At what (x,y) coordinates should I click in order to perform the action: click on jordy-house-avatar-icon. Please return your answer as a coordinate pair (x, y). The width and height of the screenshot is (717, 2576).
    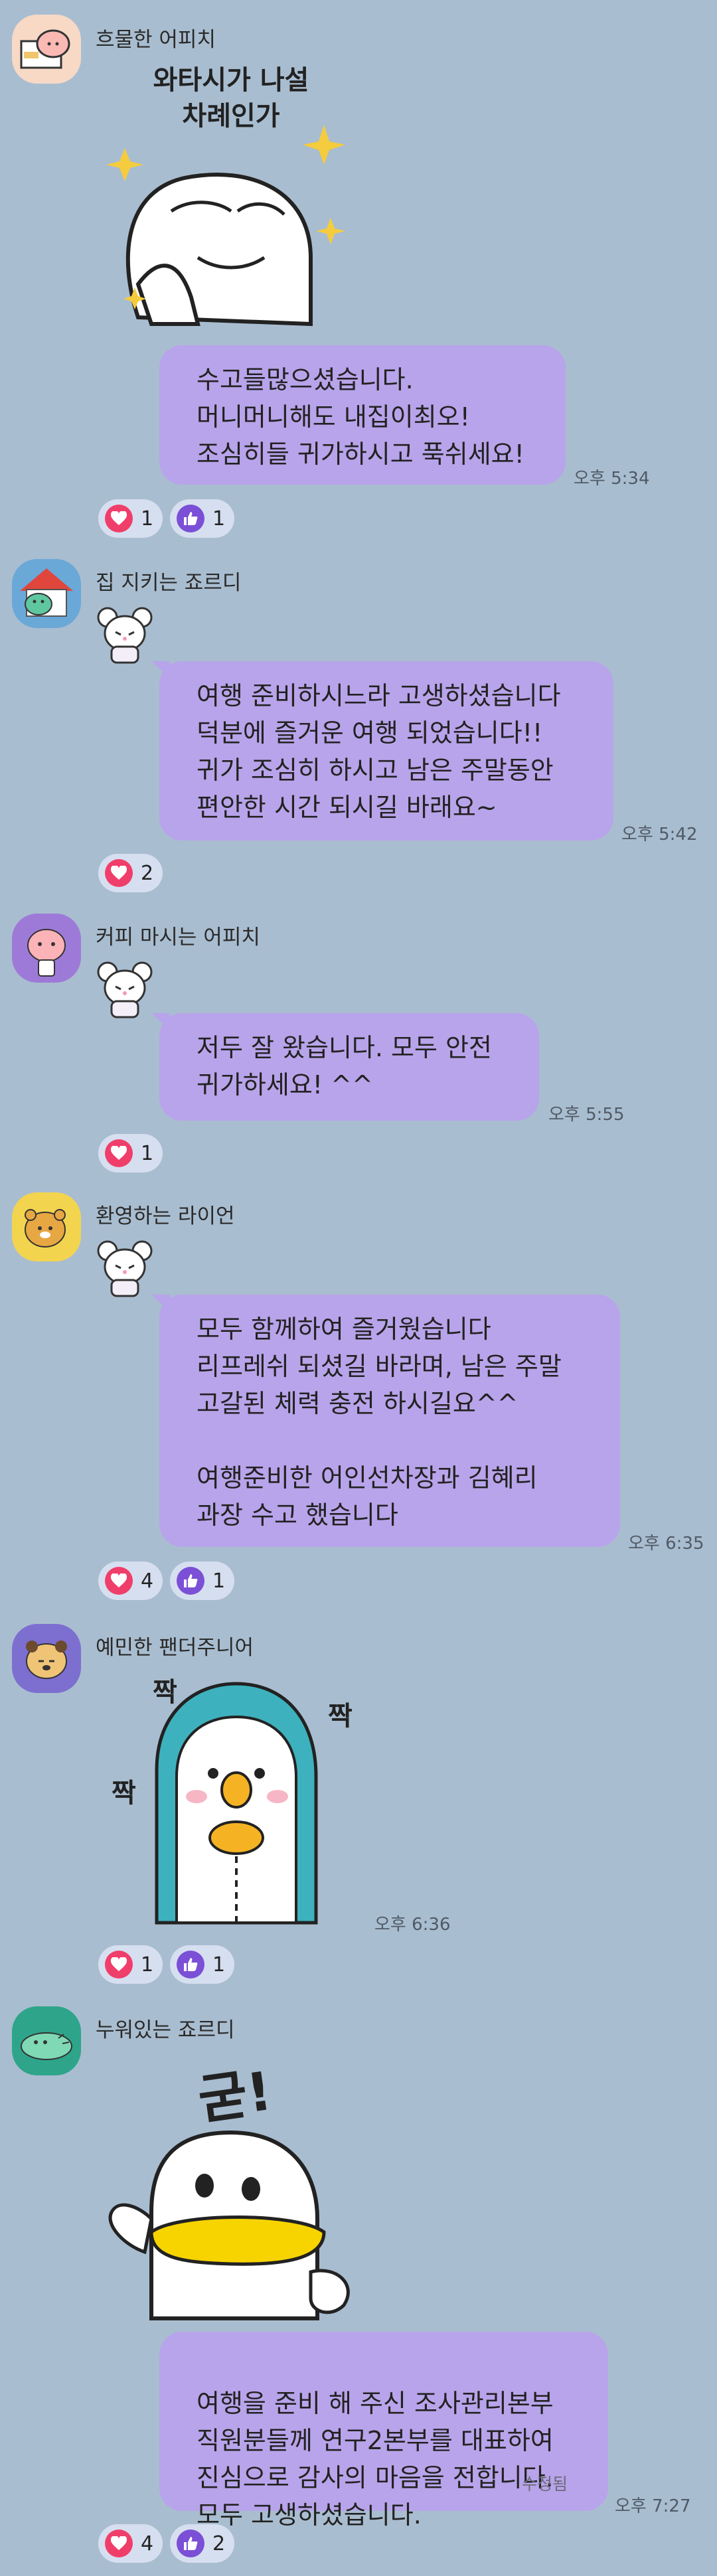
    Looking at the image, I should click on (46, 592).